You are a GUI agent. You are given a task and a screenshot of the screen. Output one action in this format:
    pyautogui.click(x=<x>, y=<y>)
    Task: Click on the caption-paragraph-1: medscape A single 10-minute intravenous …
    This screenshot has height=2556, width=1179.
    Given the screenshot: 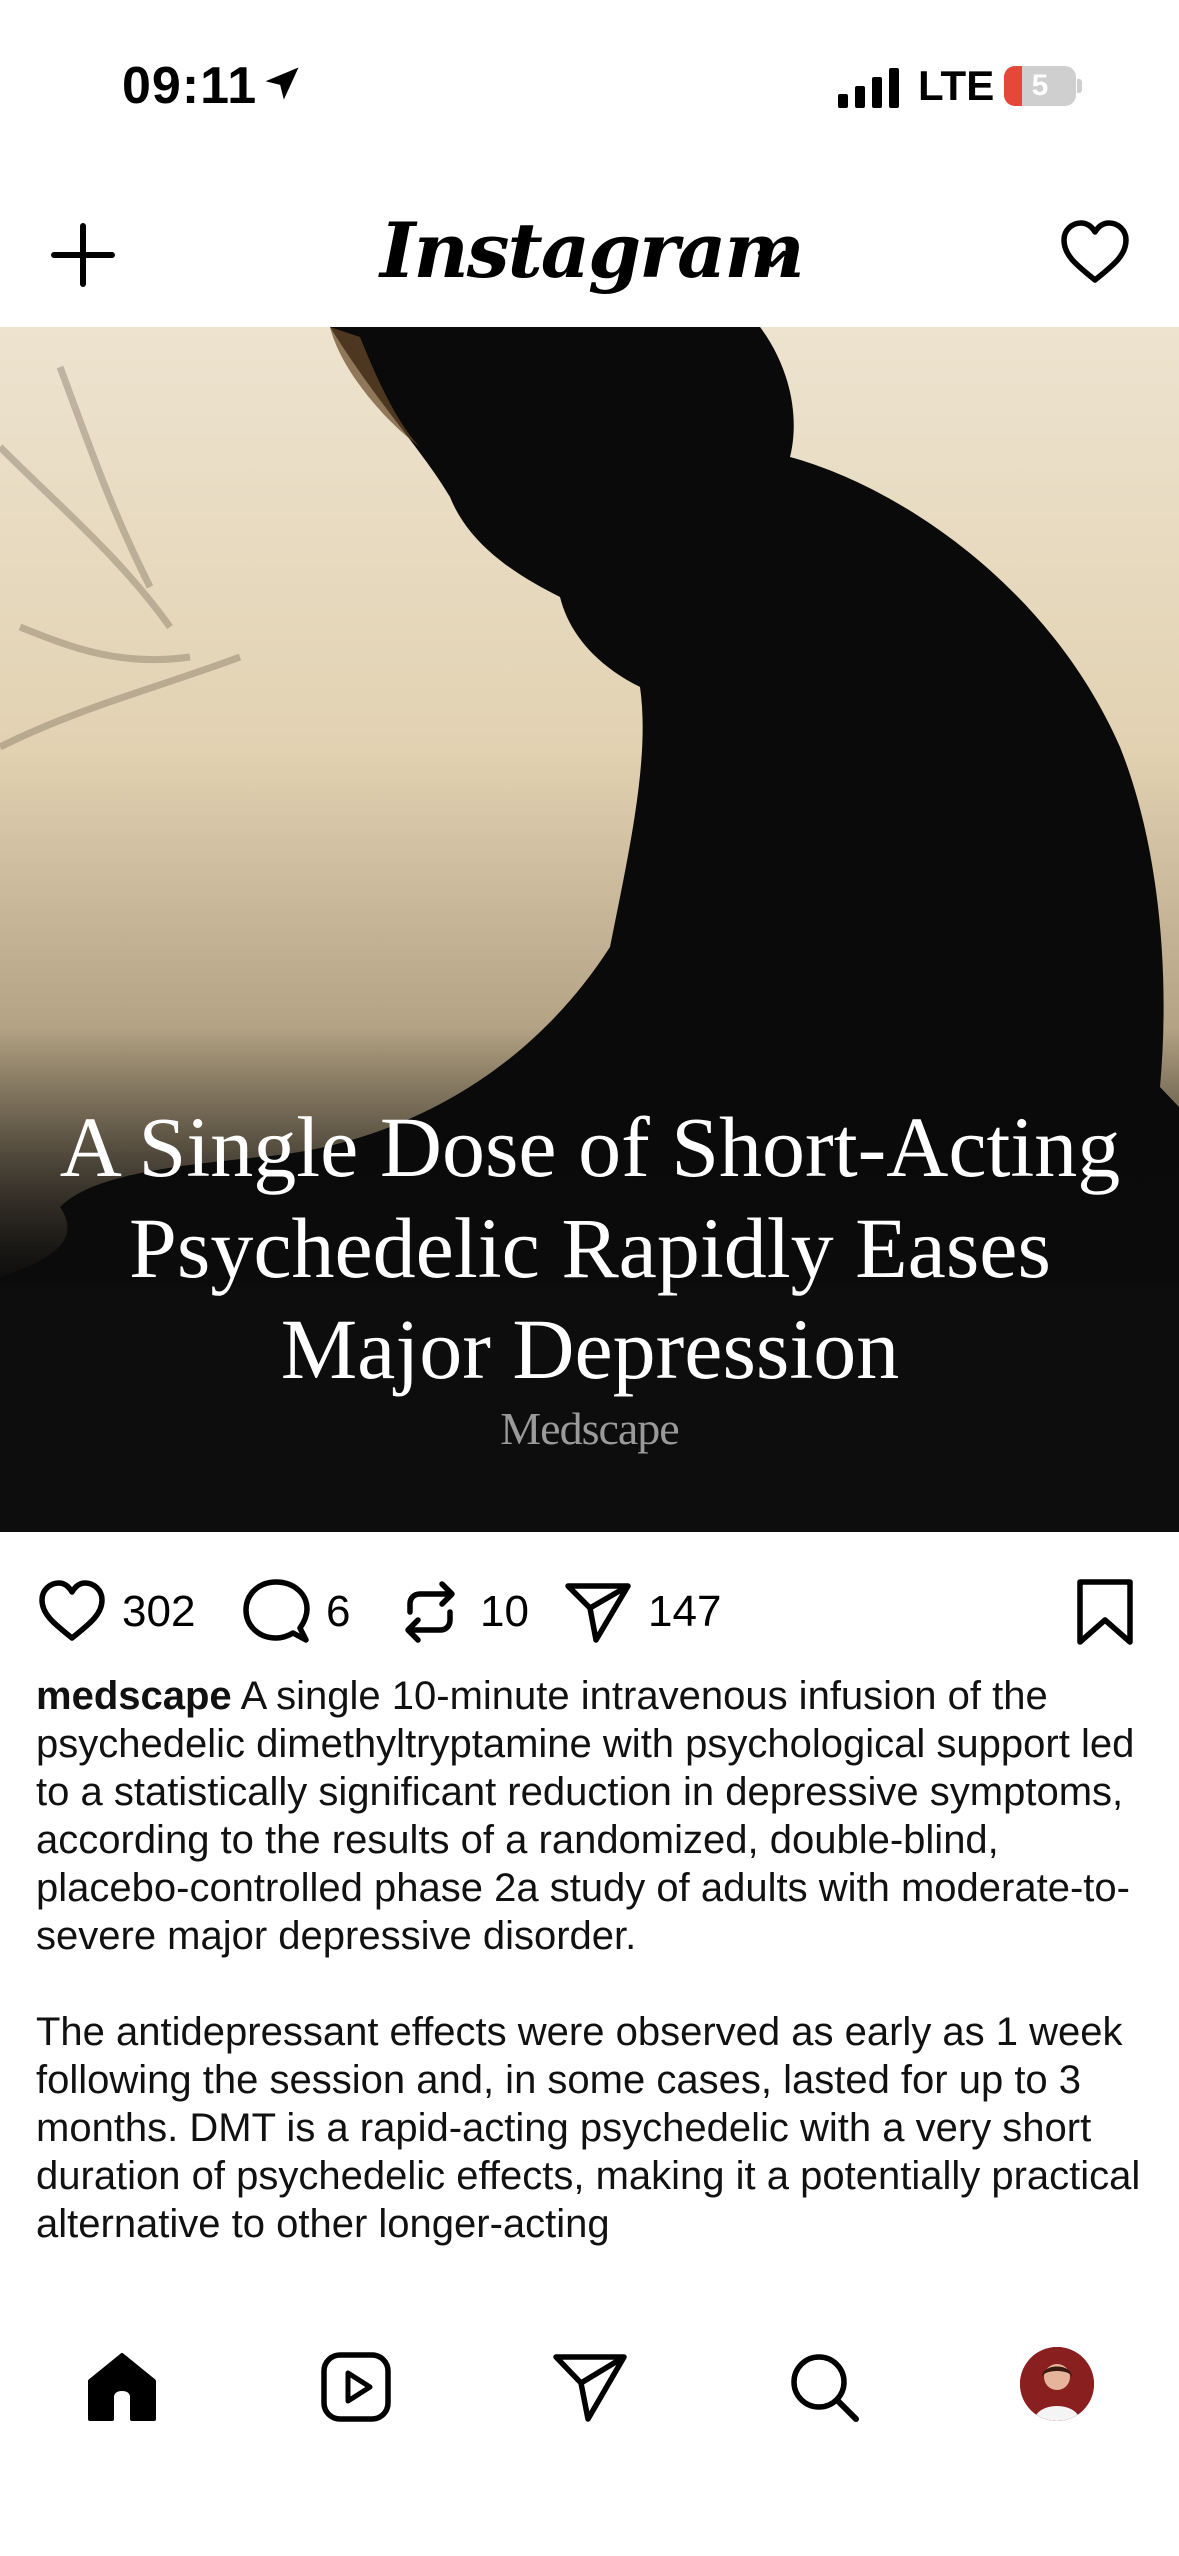 What is the action you would take?
    pyautogui.click(x=591, y=1816)
    